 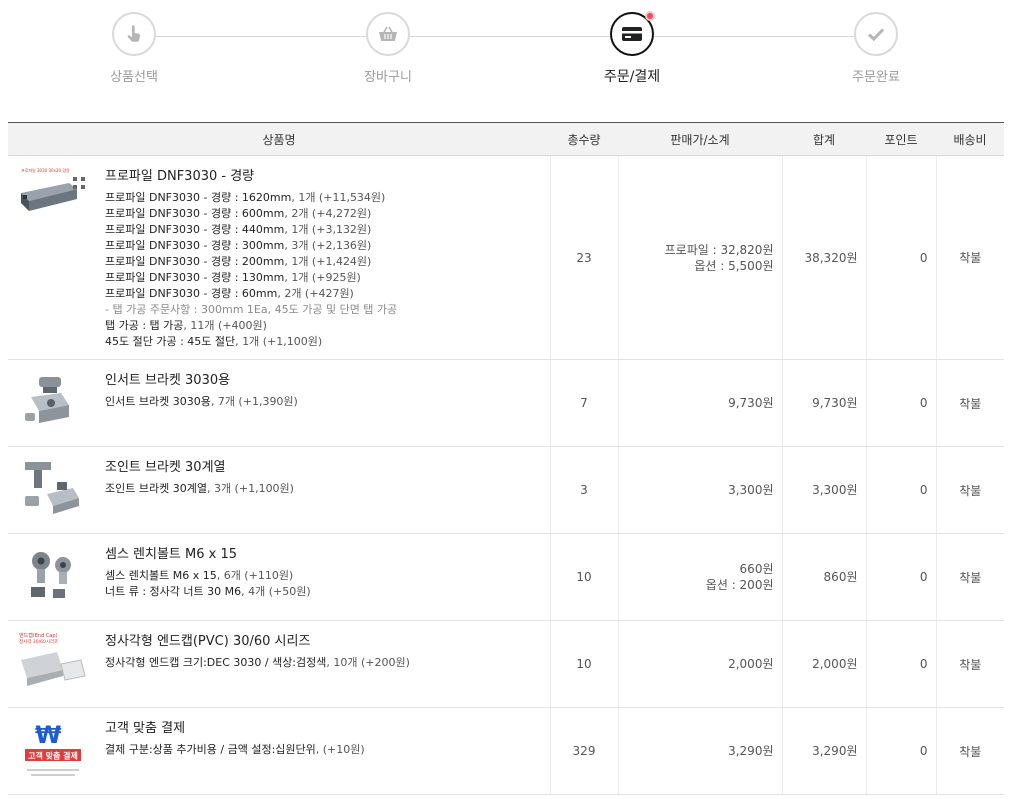 I want to click on total-cell: 860원, so click(x=823, y=577).